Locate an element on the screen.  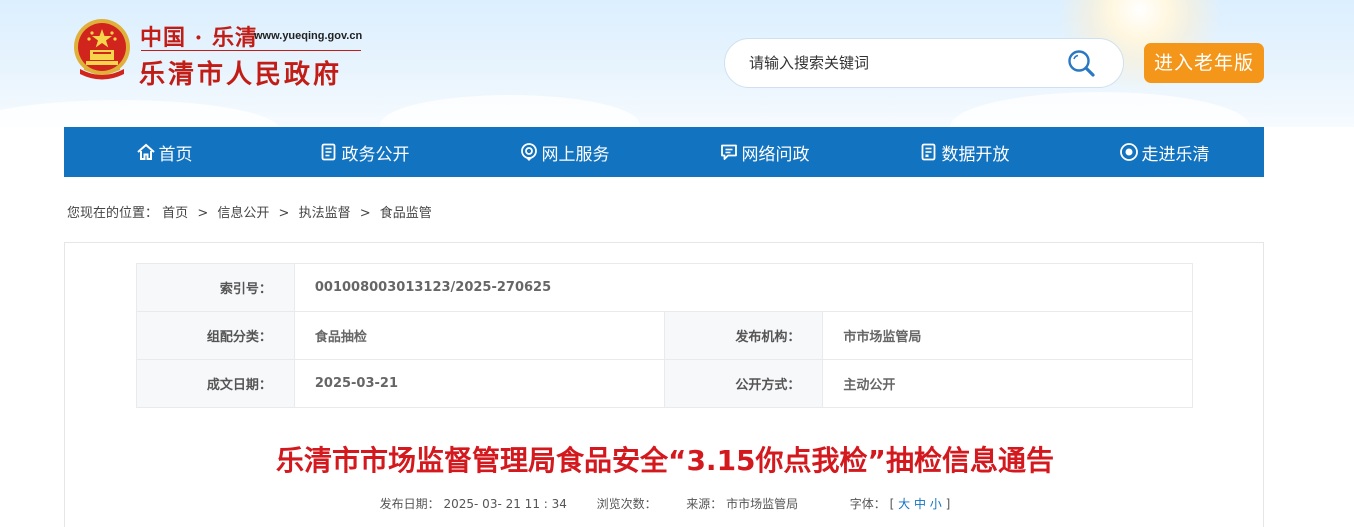
meta-key-category: 组配分类： is located at coordinates (215, 335).